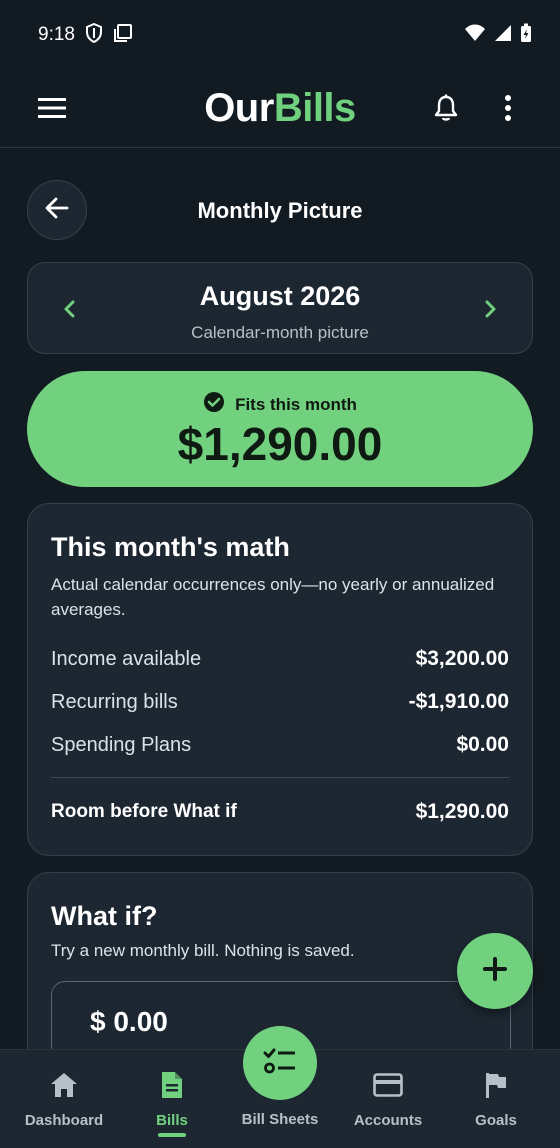  I want to click on nav-item-dashboard: Dashboard, so click(64, 1099).